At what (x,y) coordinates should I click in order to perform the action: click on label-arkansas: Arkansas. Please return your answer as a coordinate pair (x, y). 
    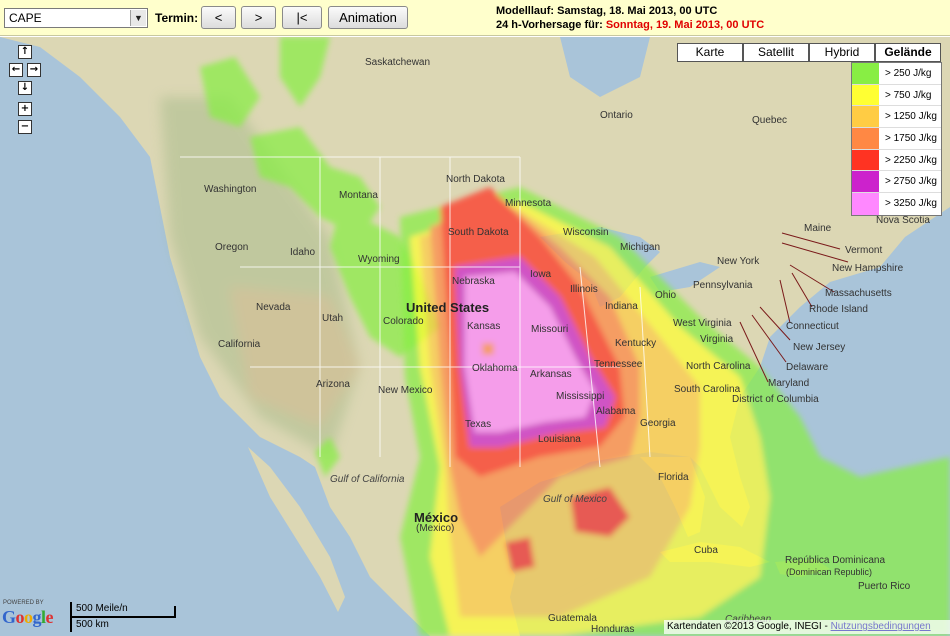
    Looking at the image, I should click on (551, 374).